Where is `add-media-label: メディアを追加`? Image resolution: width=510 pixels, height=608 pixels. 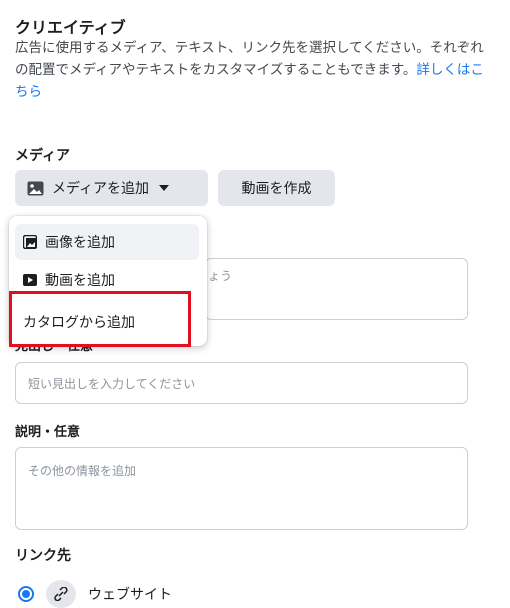 add-media-label: メディアを追加 is located at coordinates (101, 189).